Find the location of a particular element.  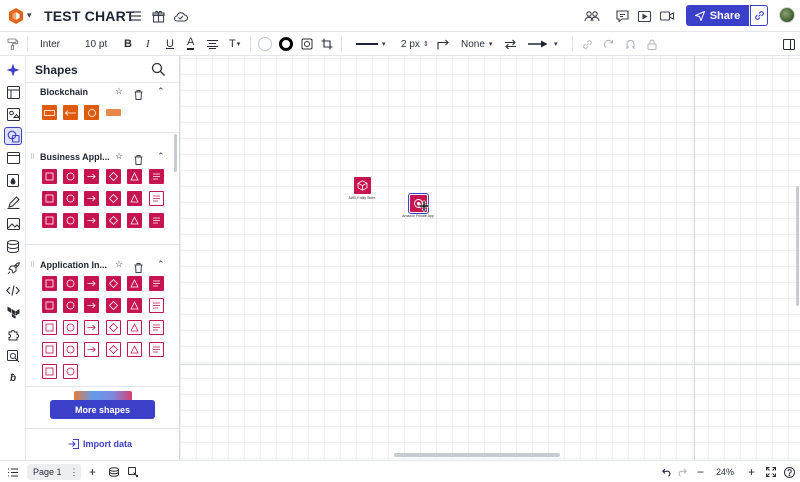

section-title-blockchain: Blockchain is located at coordinates (64, 92).